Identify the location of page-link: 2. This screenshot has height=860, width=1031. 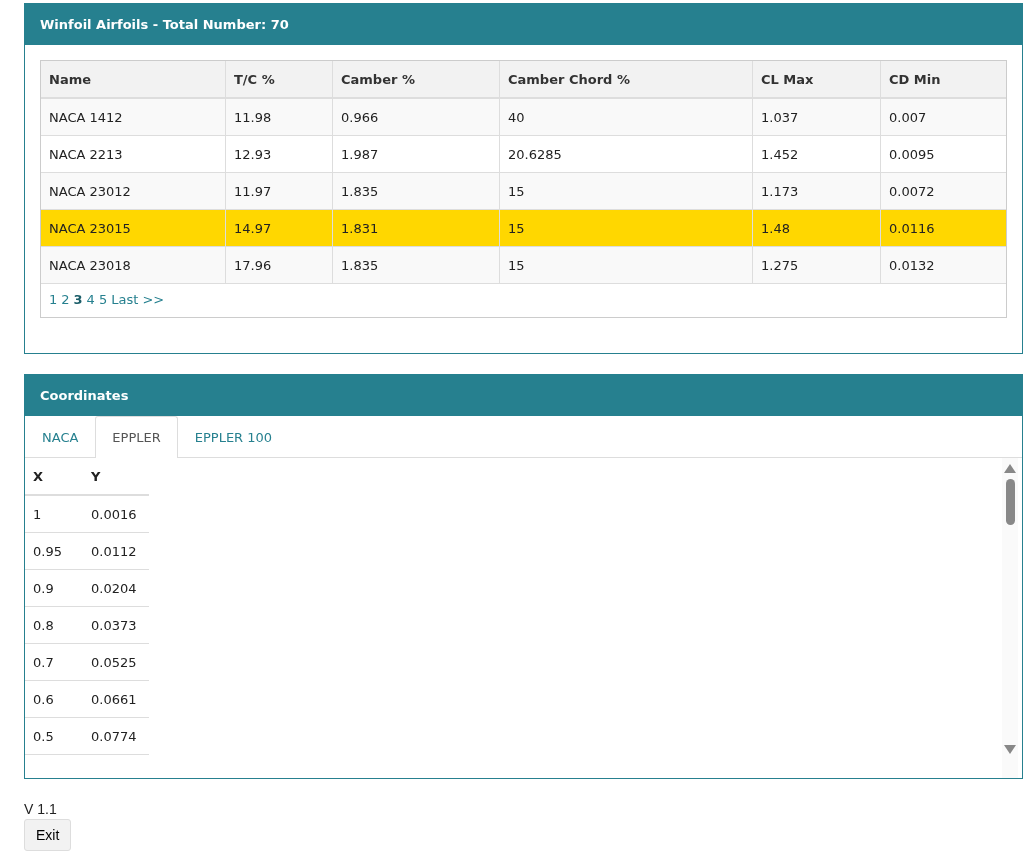
(65, 299).